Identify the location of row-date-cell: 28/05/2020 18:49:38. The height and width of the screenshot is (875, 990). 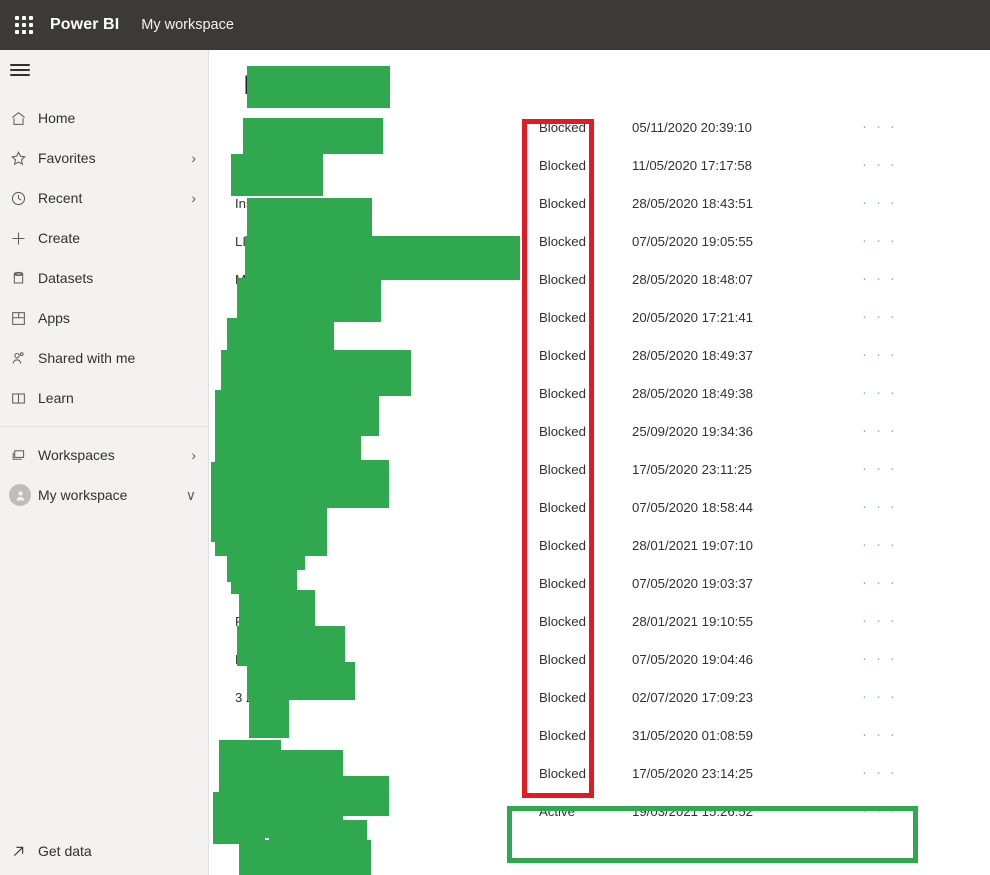
(692, 393).